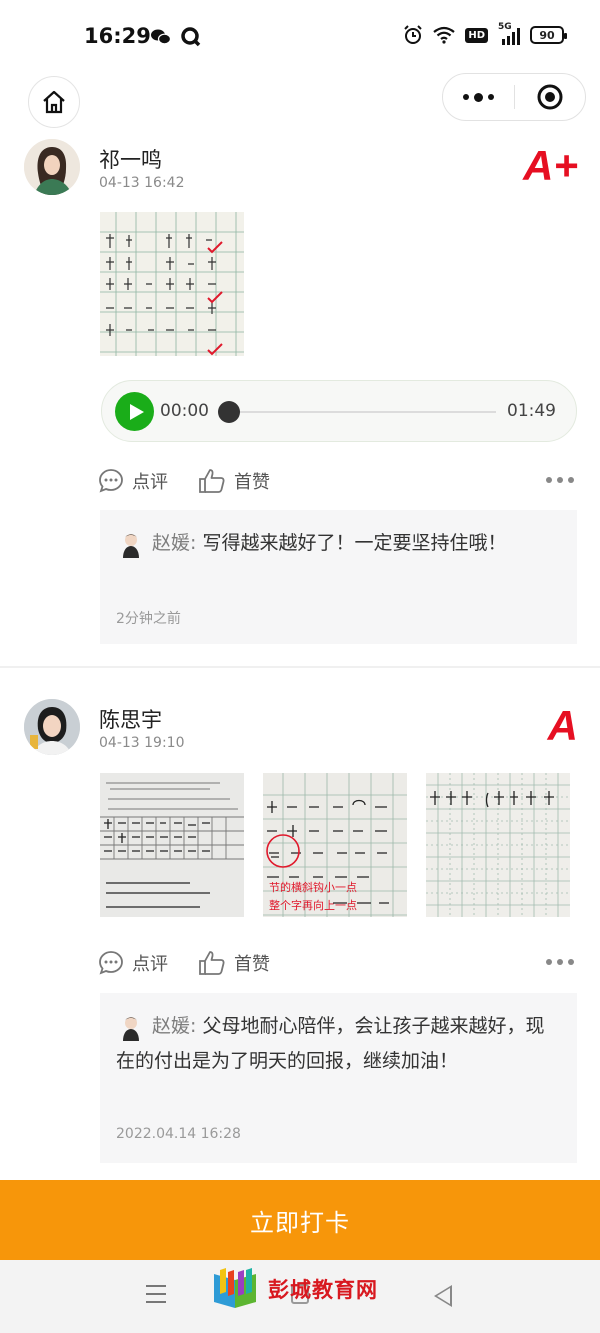  I want to click on audio-progress-handle, so click(229, 412).